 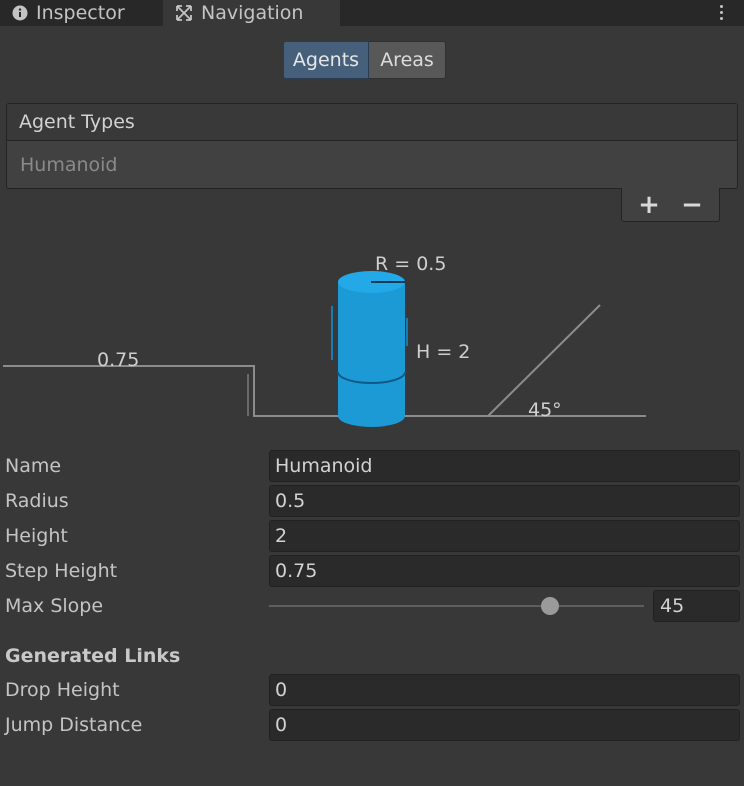 What do you see at coordinates (670, 205) in the screenshot?
I see `list-controls: + −` at bounding box center [670, 205].